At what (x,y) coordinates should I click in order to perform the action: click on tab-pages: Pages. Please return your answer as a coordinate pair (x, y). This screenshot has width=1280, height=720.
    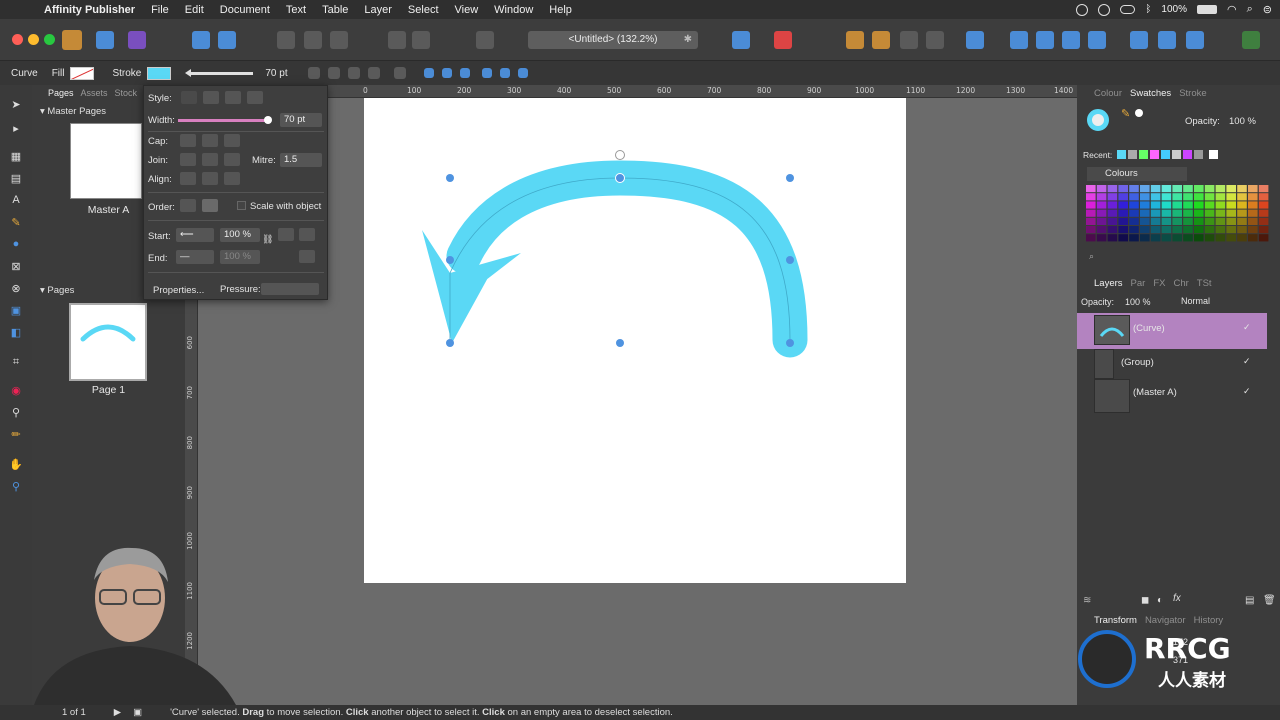
    Looking at the image, I should click on (61, 93).